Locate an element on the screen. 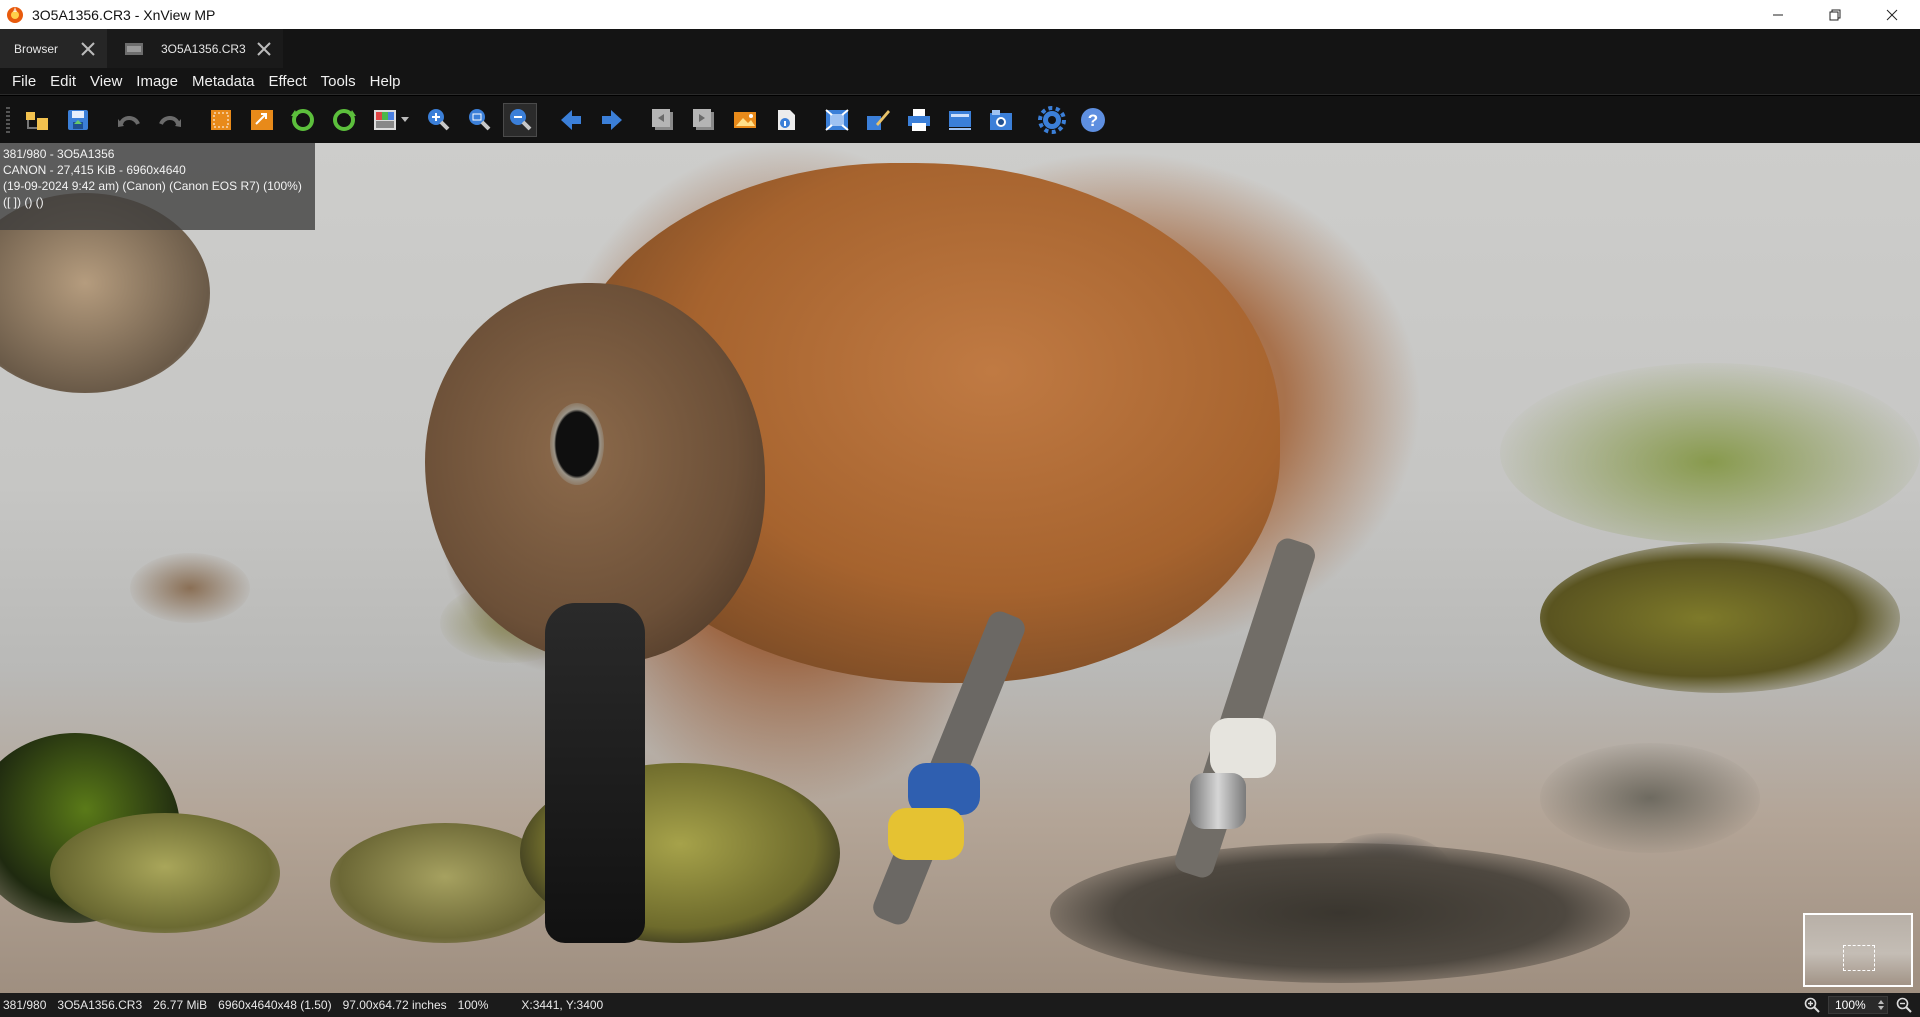 The width and height of the screenshot is (1920, 1017). print-icon is located at coordinates (919, 119).